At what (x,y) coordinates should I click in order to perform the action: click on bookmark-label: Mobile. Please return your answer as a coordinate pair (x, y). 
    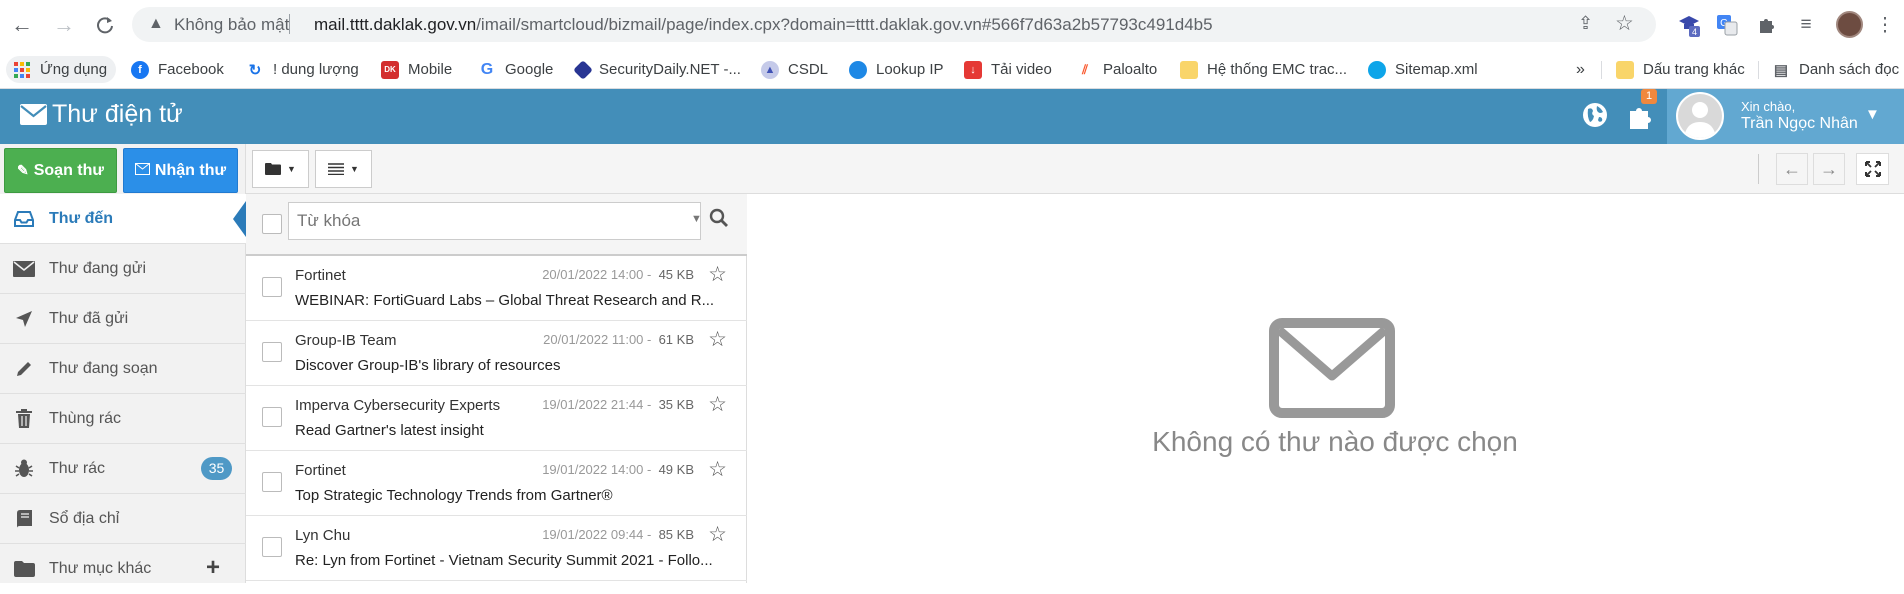
    Looking at the image, I should click on (430, 69).